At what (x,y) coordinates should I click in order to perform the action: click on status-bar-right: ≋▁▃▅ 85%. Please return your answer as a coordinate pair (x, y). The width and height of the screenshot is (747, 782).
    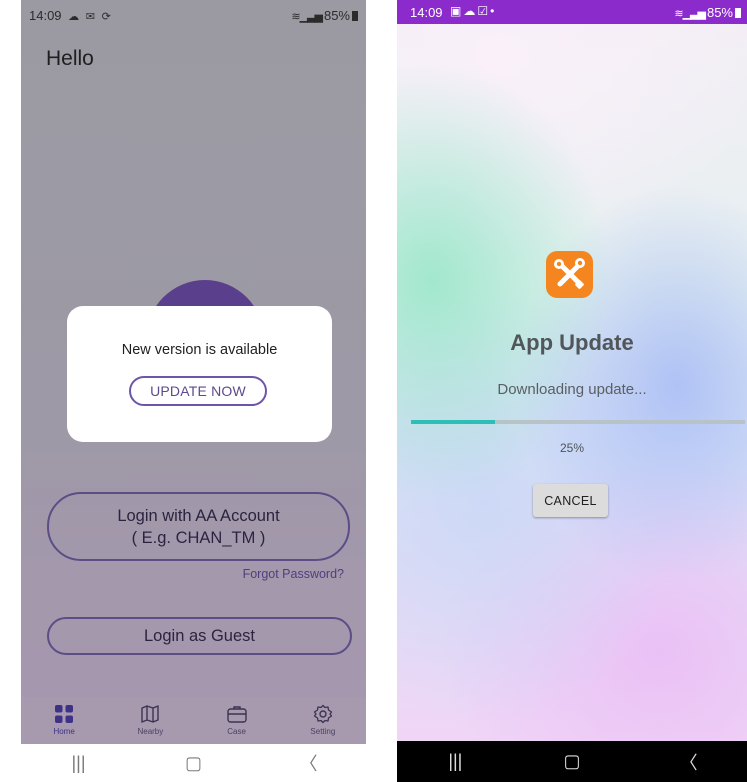
    Looking at the image, I should click on (324, 15).